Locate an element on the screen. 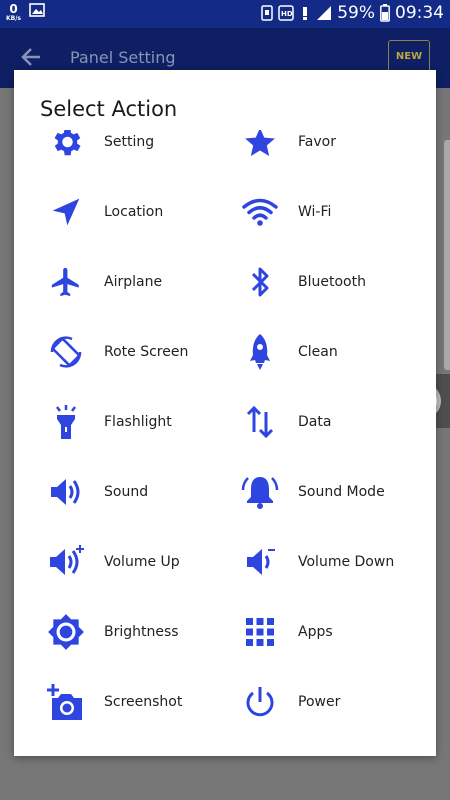 Image resolution: width=450 pixels, height=800 pixels. battery-percent: 59% is located at coordinates (356, 13).